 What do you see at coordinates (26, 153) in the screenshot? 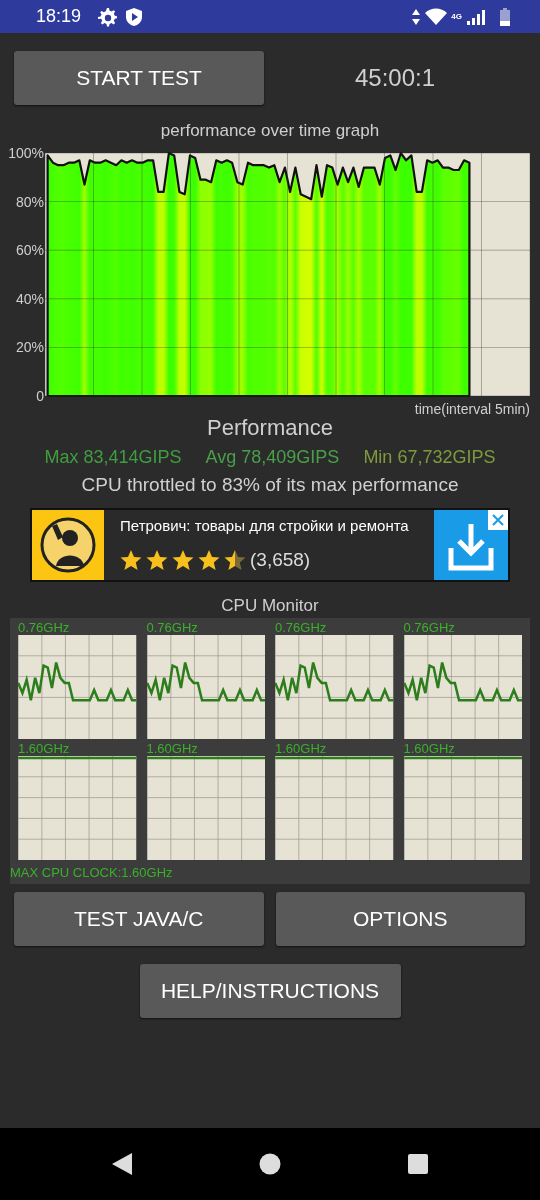
I see `y-tick-label: 100%` at bounding box center [26, 153].